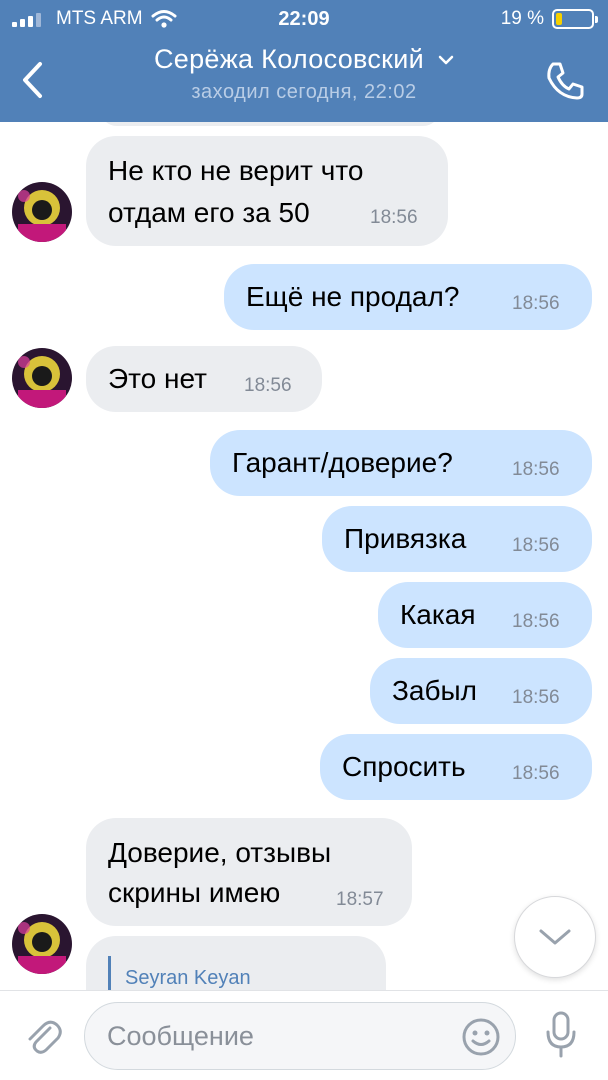  I want to click on message-text: Ещё не продал?, so click(353, 296).